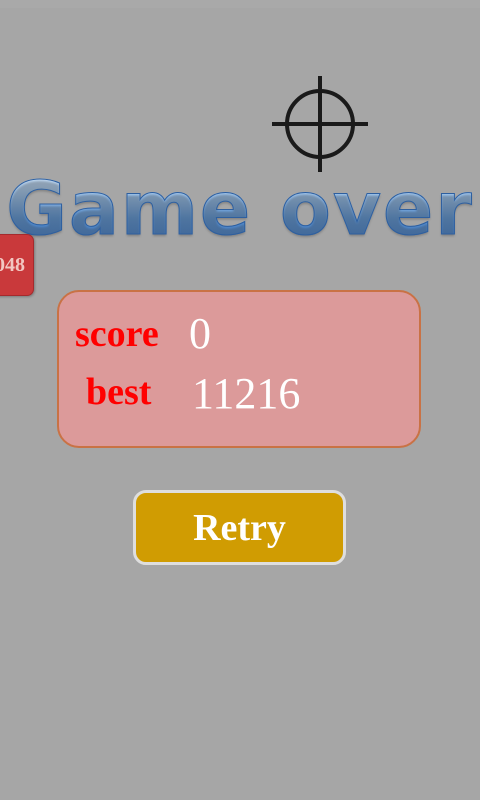  I want to click on score-value: 0, so click(200, 333).